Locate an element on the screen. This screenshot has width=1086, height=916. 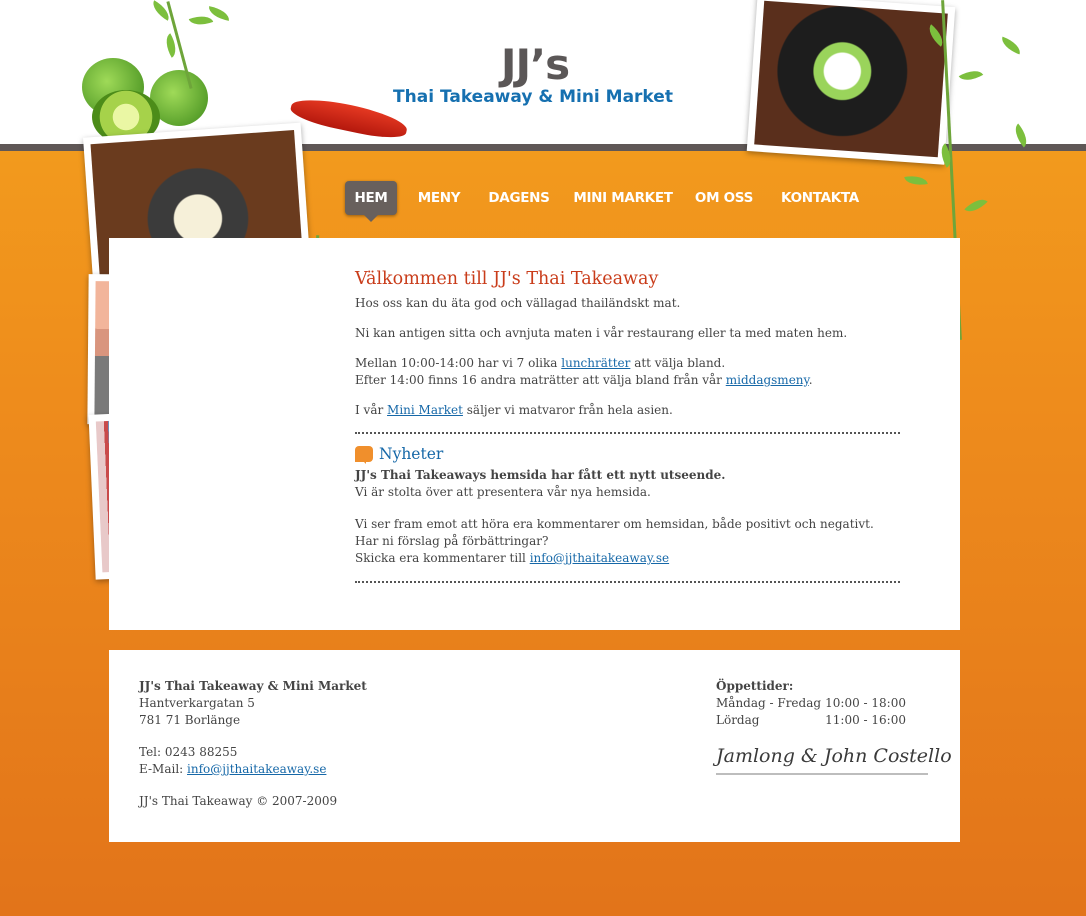
hours-heading: Öppettider: is located at coordinates (755, 686).